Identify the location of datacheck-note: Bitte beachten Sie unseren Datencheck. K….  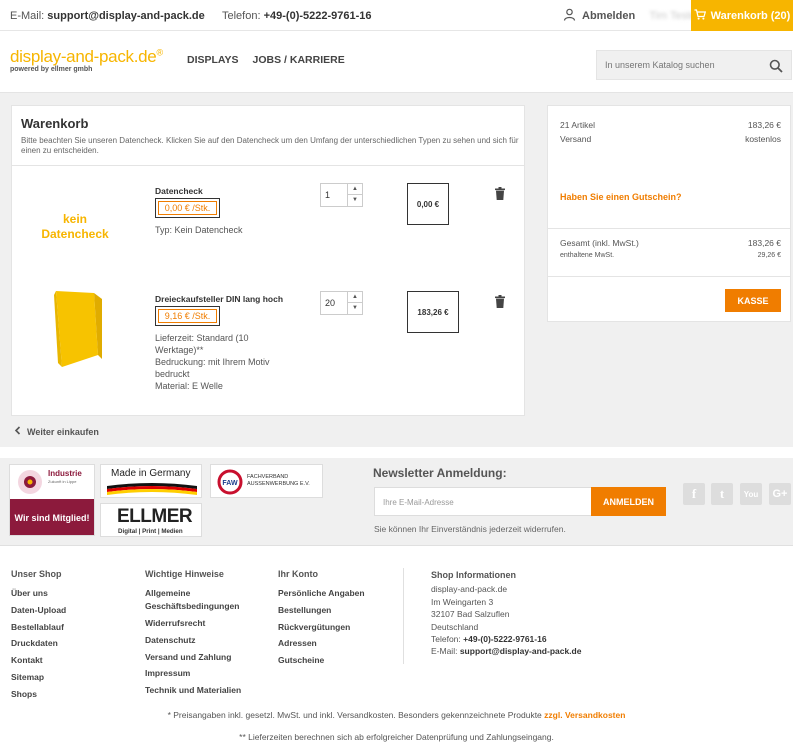
(270, 145).